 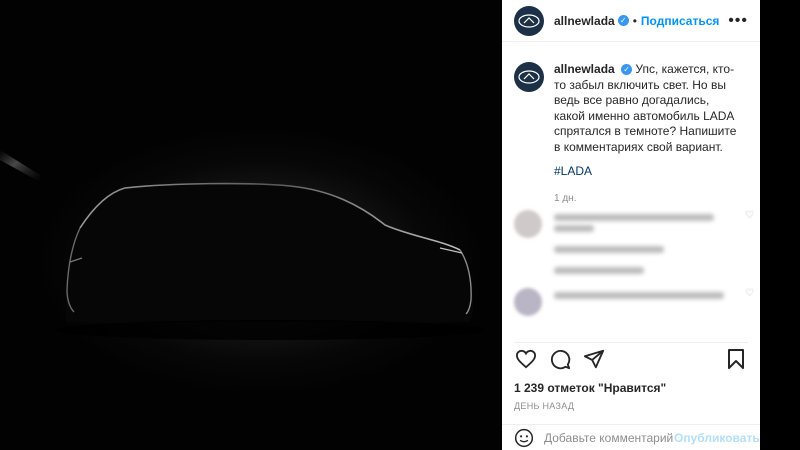 What do you see at coordinates (526, 359) in the screenshot?
I see `heart-icon` at bounding box center [526, 359].